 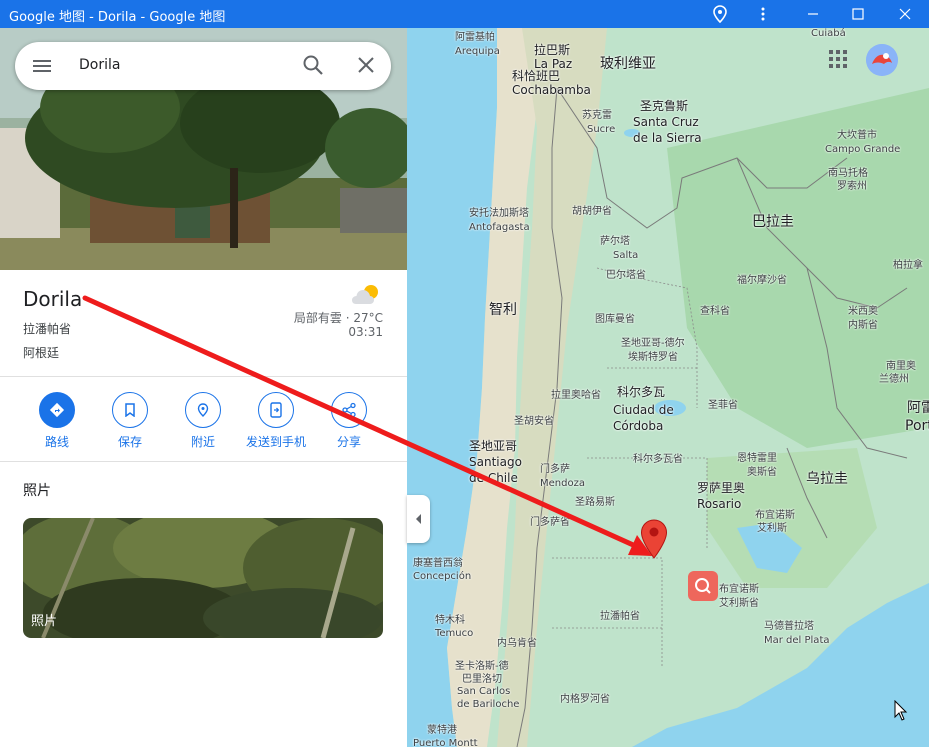 I want to click on map-label: Córdoba, so click(x=638, y=426).